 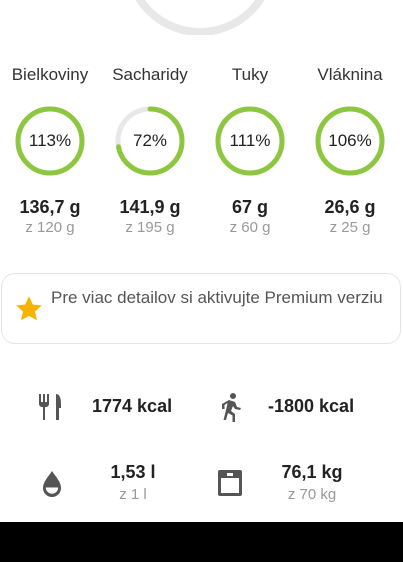 What do you see at coordinates (50, 407) in the screenshot?
I see `fork-knife-icon` at bounding box center [50, 407].